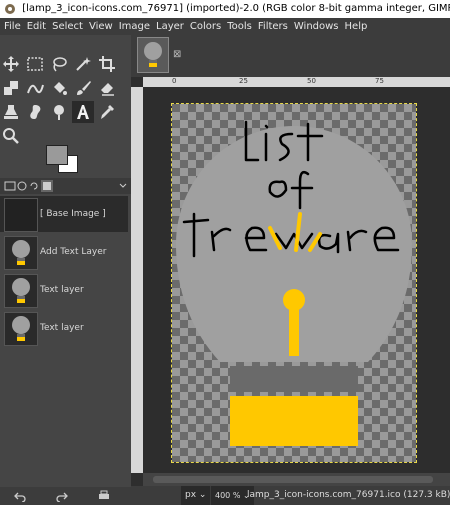 This screenshot has height=505, width=450. I want to click on fg-bg-colors, so click(63, 159).